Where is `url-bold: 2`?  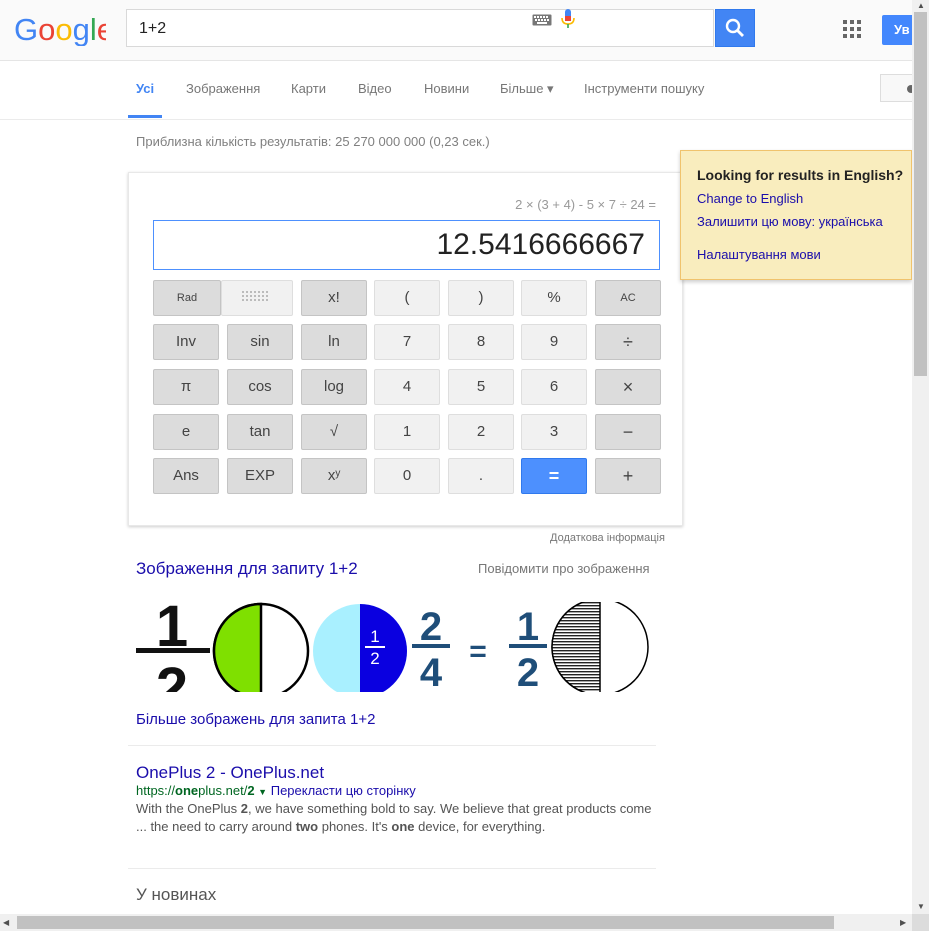 url-bold: 2 is located at coordinates (251, 790).